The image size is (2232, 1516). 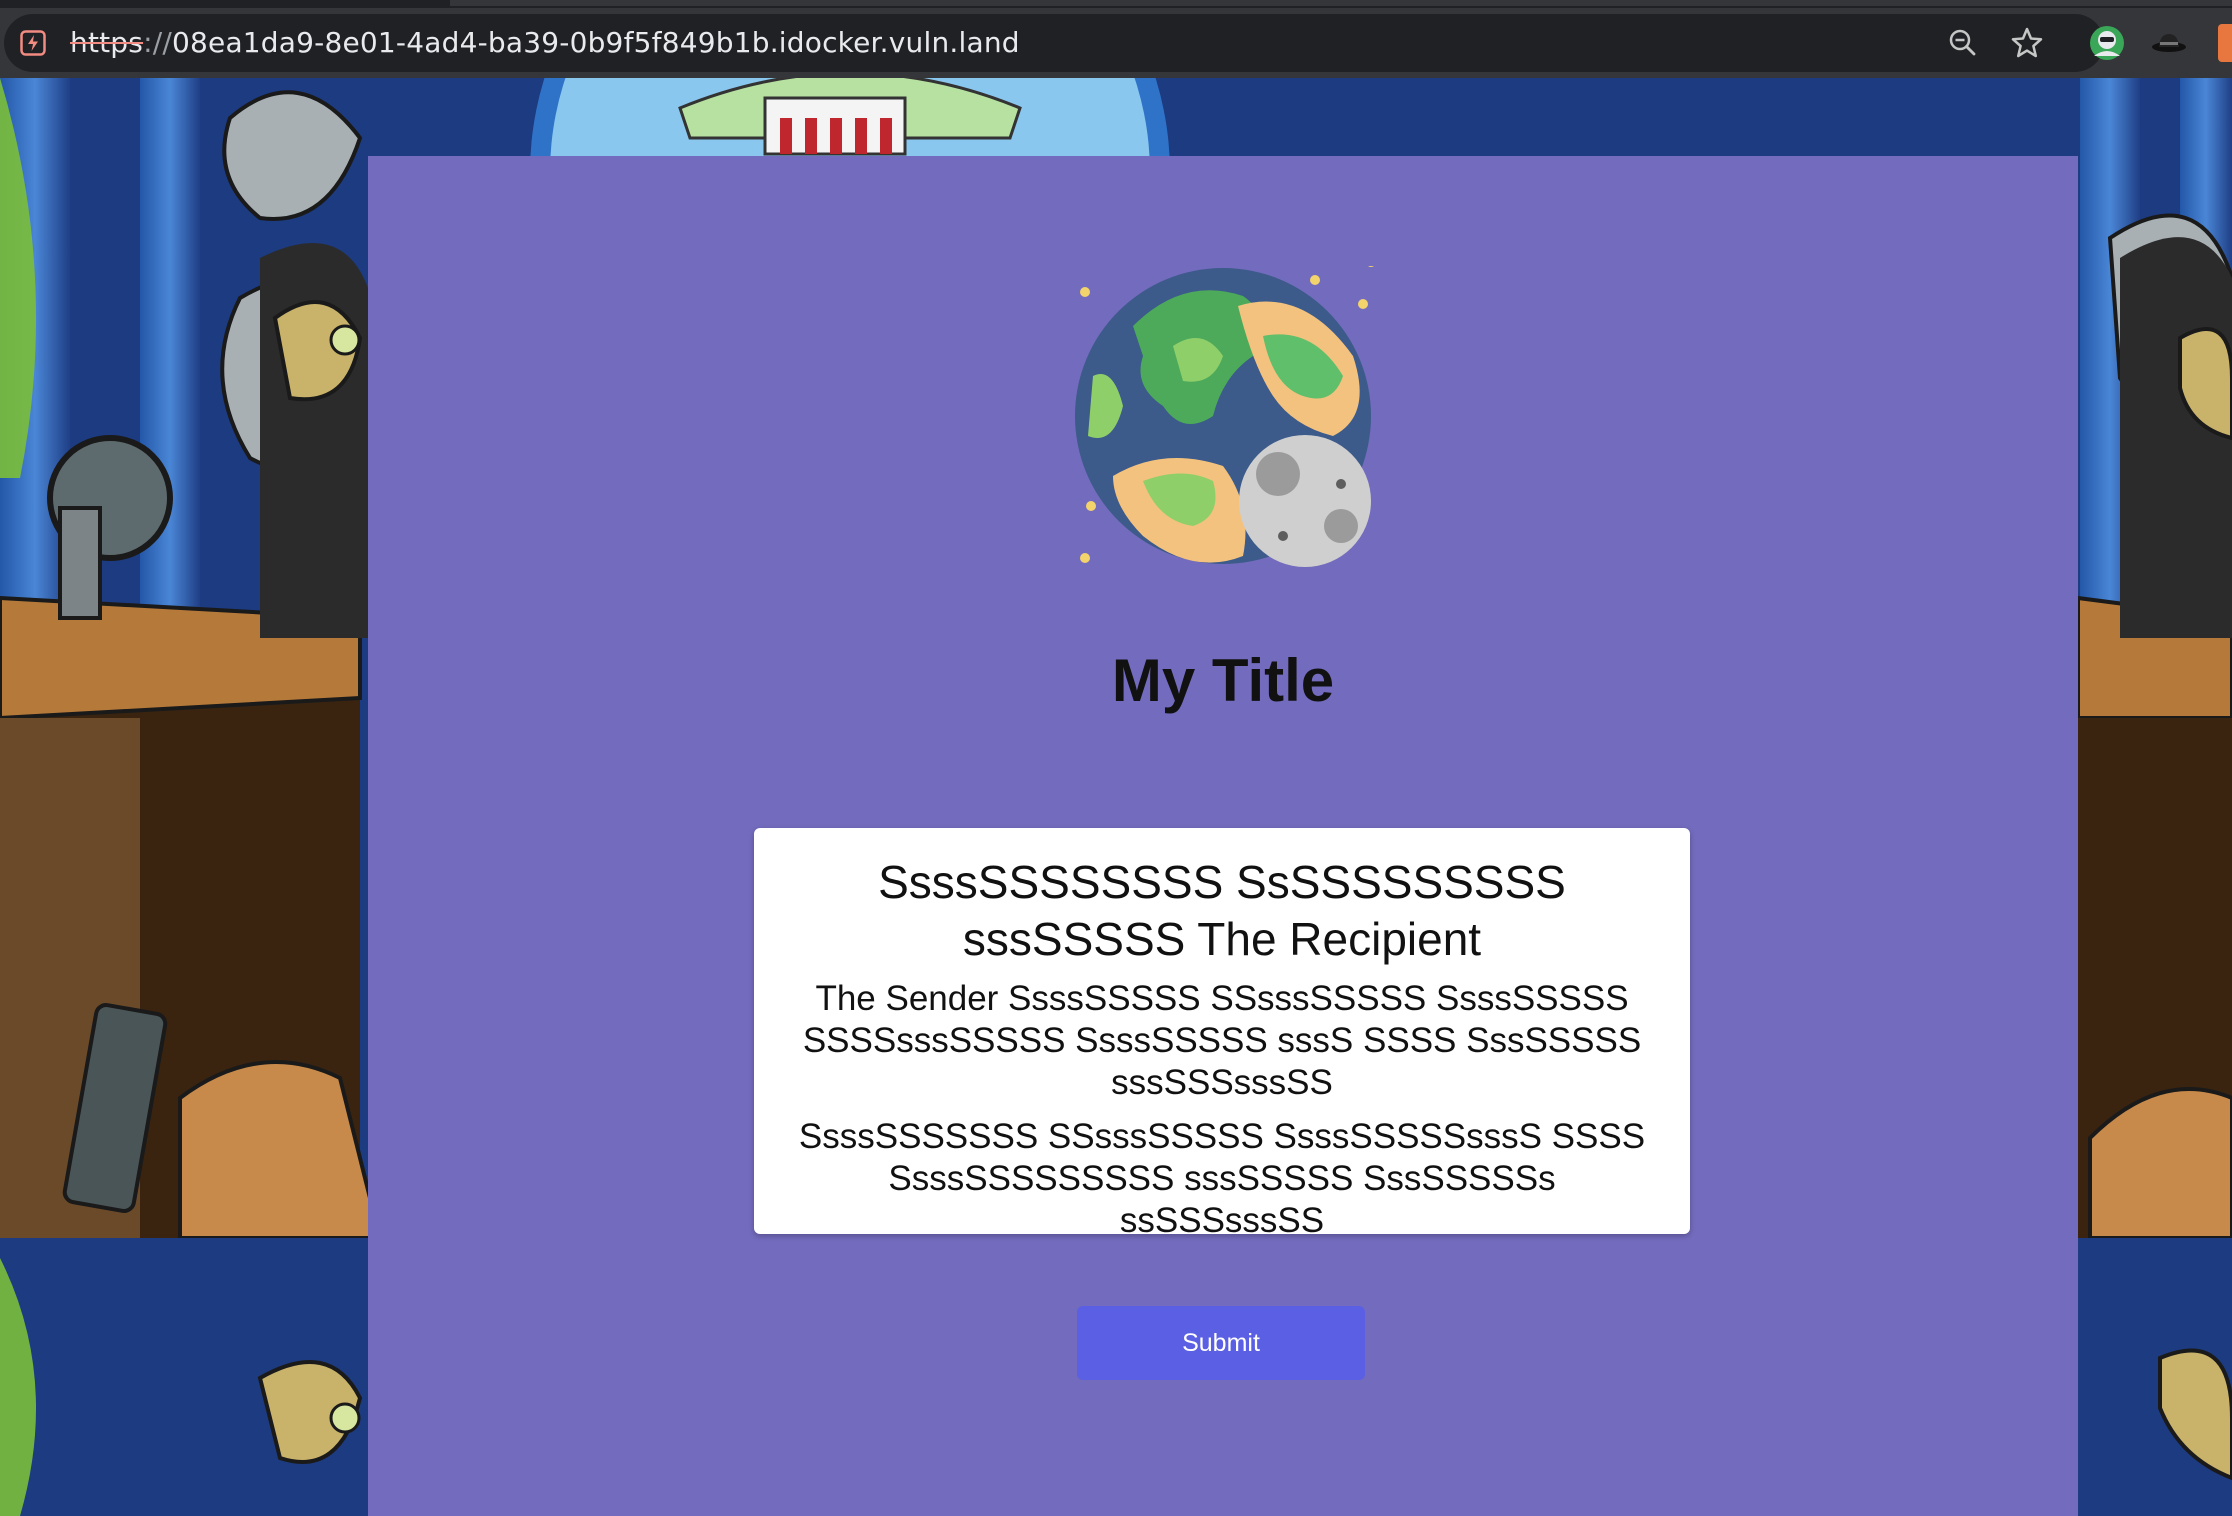 I want to click on extension-hat-icon, so click(x=2169, y=43).